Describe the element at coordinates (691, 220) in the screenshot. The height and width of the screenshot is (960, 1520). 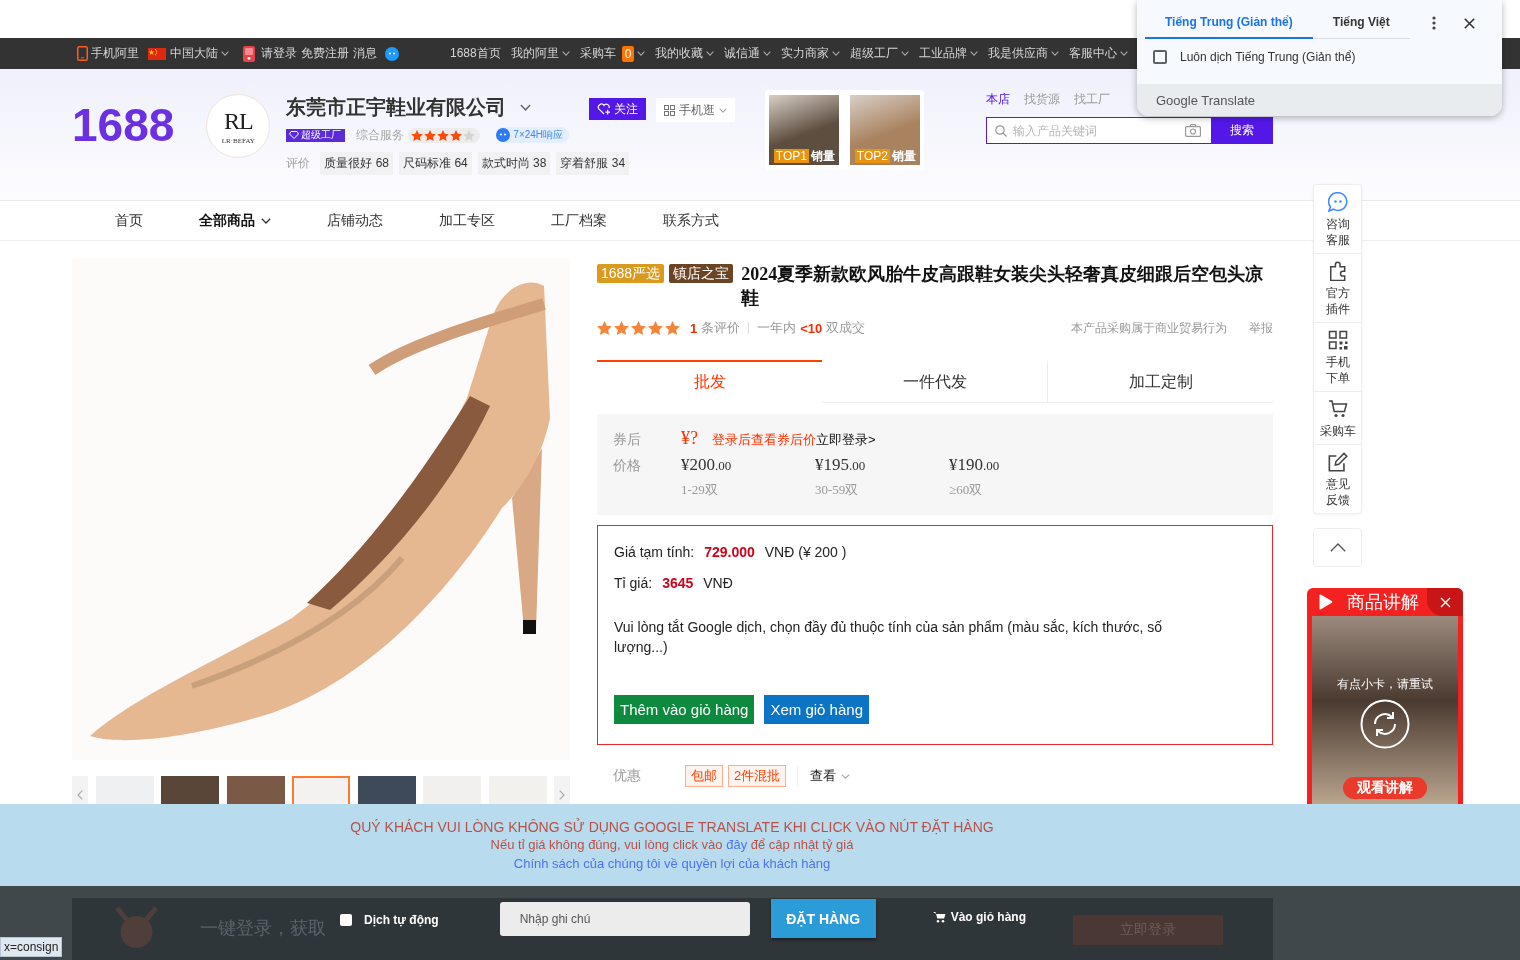
I see `store-nav-item: 联系方式` at that location.